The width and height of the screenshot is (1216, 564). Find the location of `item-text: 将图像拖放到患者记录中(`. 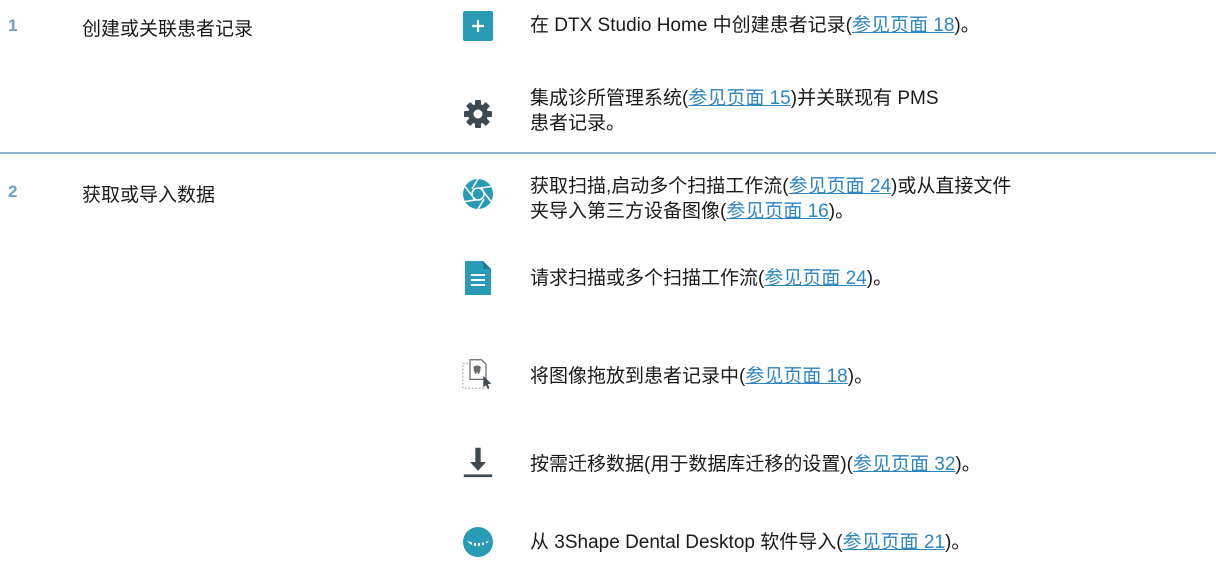

item-text: 将图像拖放到患者记录中( is located at coordinates (638, 376).